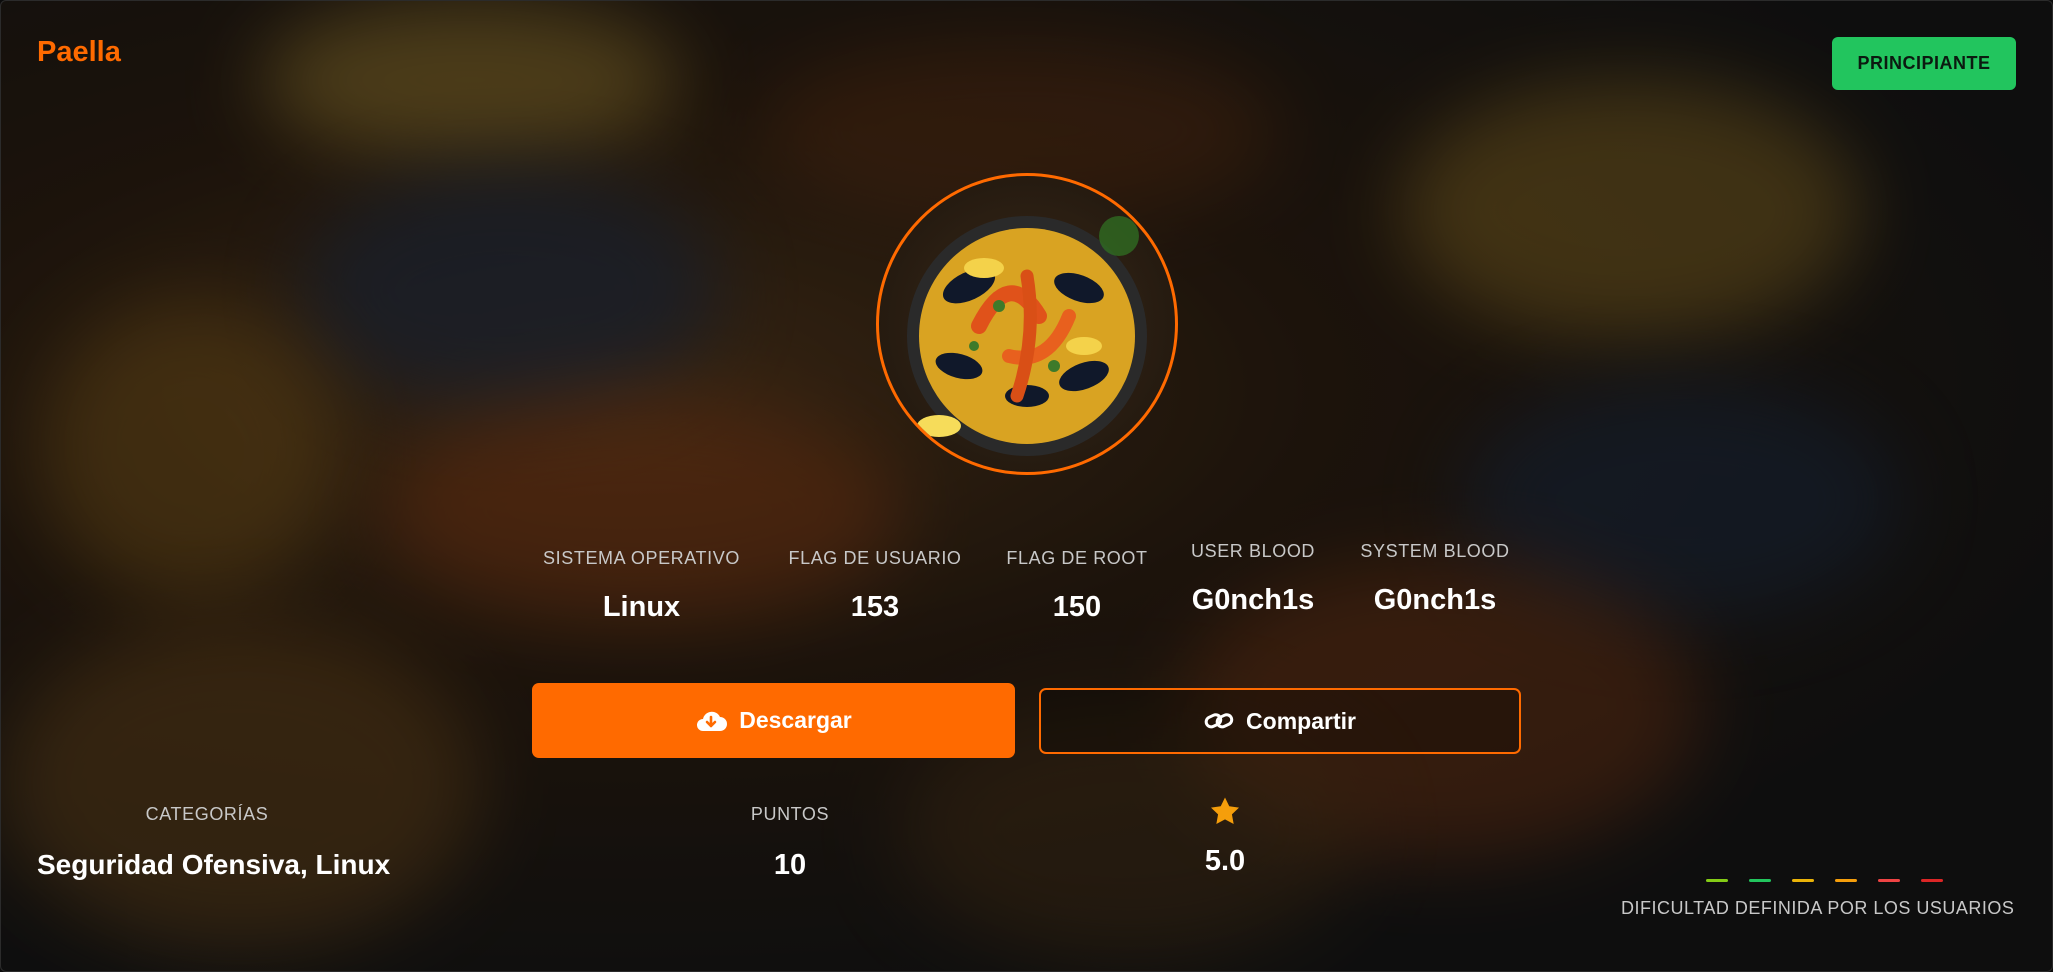 The width and height of the screenshot is (2053, 972). I want to click on stat-label: USER BLOOD, so click(1253, 551).